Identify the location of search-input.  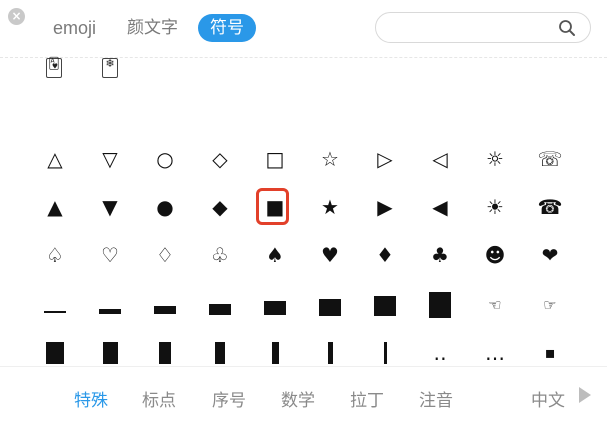
(470, 29).